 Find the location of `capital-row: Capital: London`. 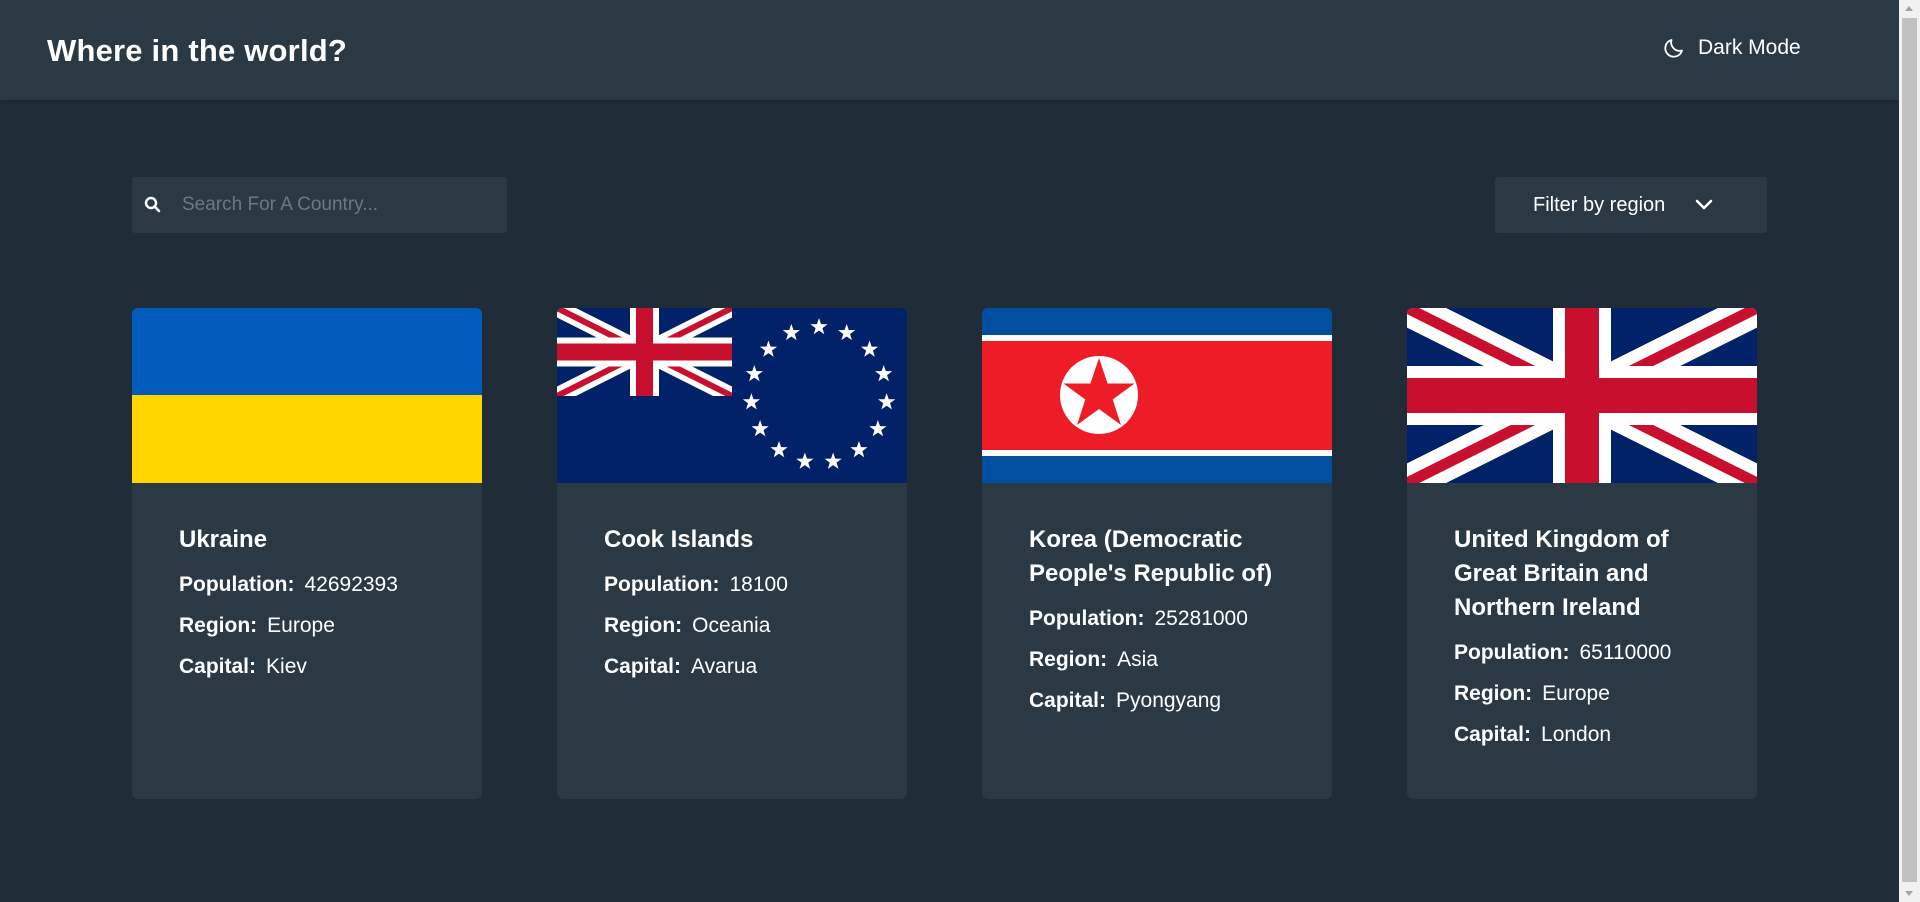

capital-row: Capital: London is located at coordinates (1582, 735).